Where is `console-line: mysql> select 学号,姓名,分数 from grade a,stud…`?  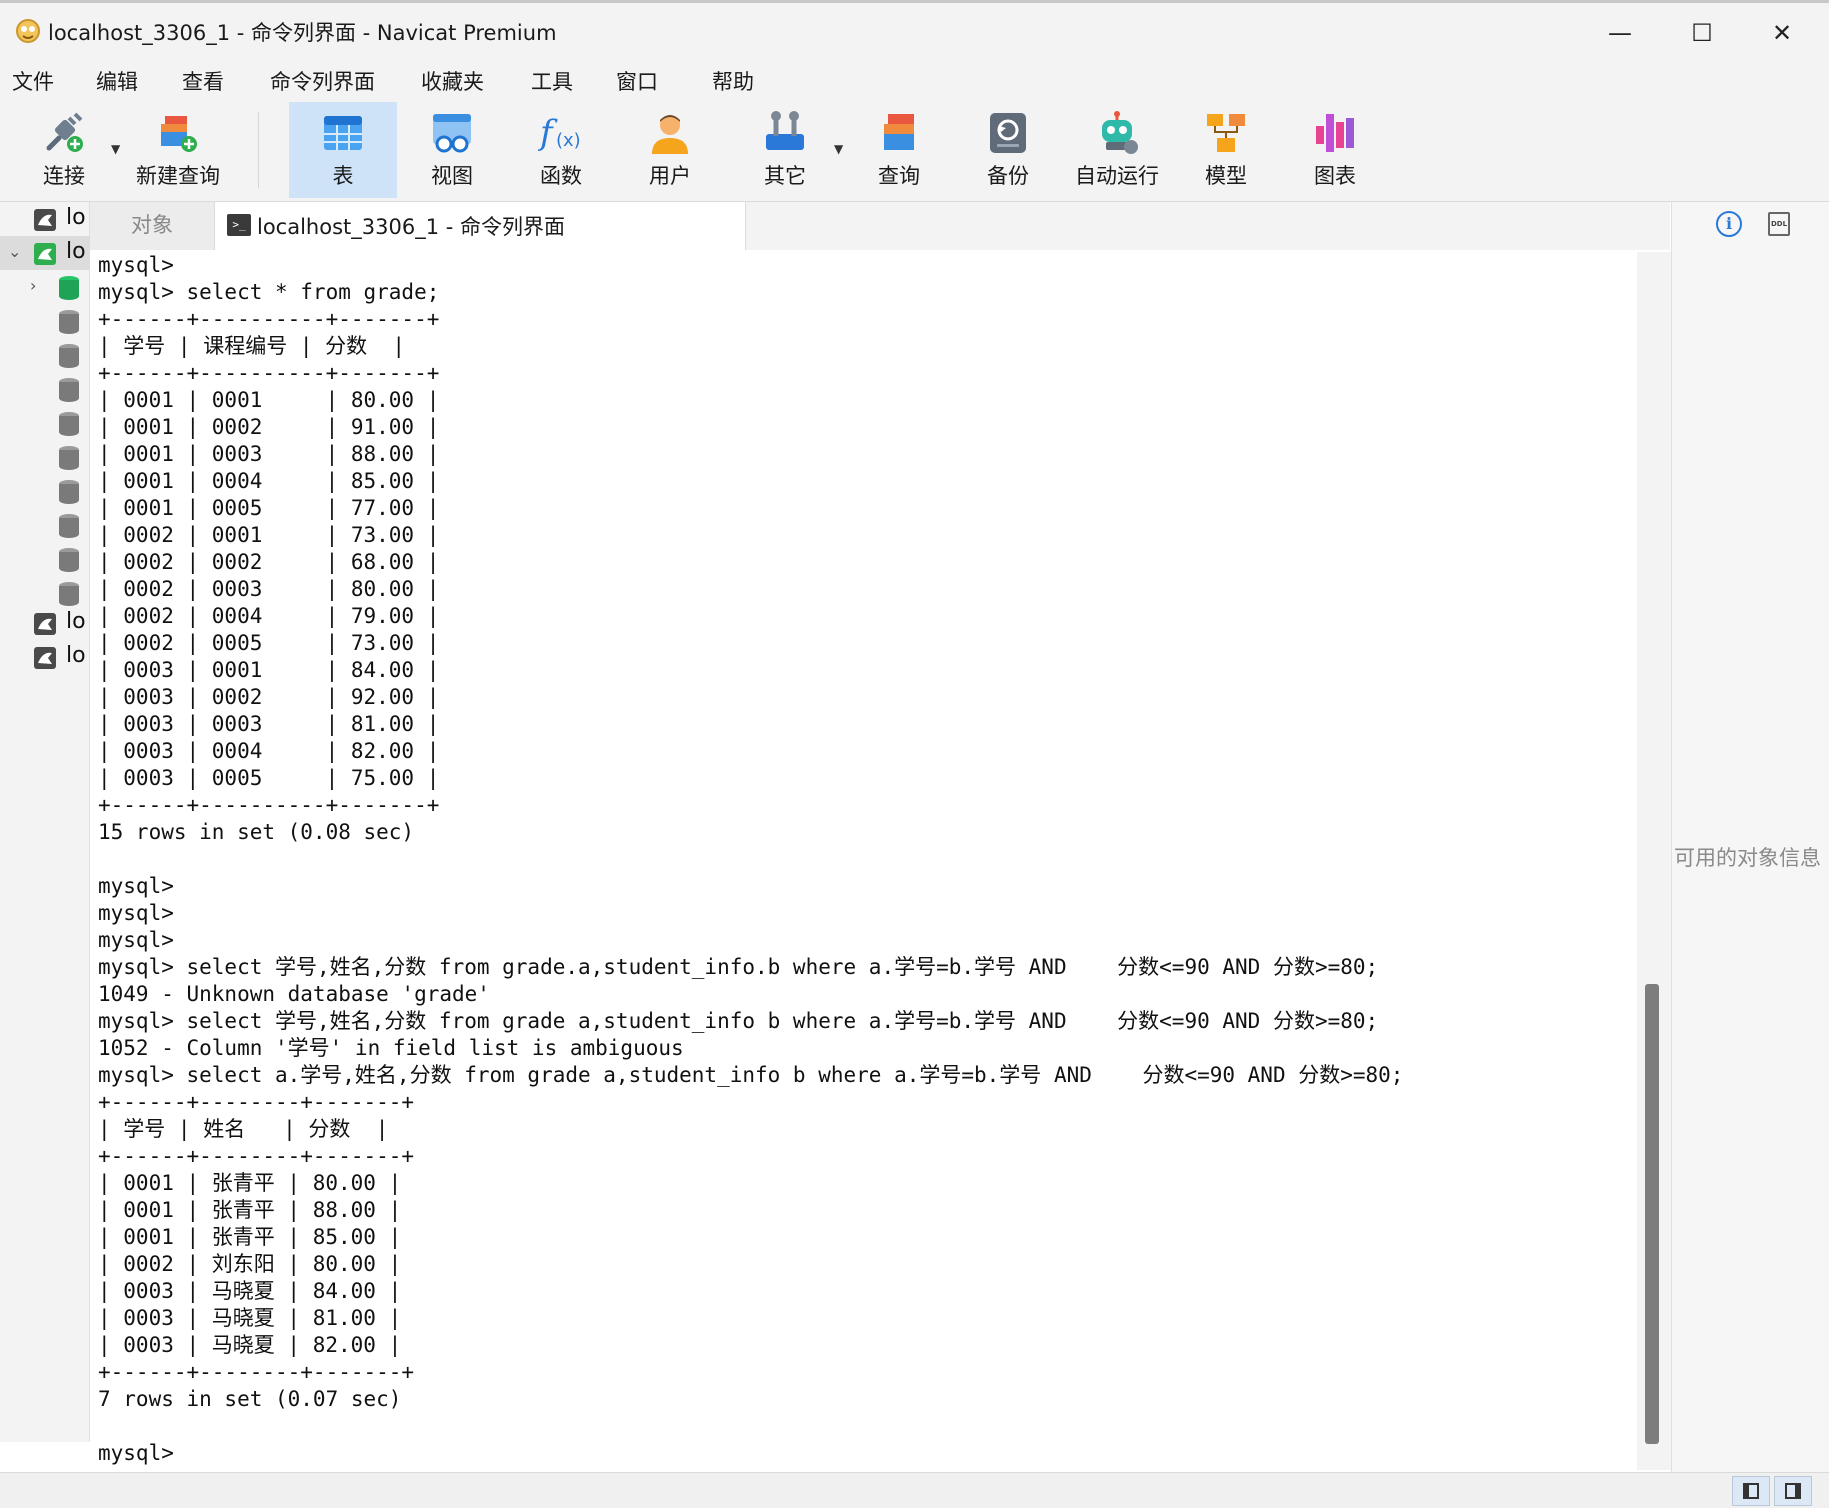 console-line: mysql> select 学号,姓名,分数 from grade a,stud… is located at coordinates (738, 1021).